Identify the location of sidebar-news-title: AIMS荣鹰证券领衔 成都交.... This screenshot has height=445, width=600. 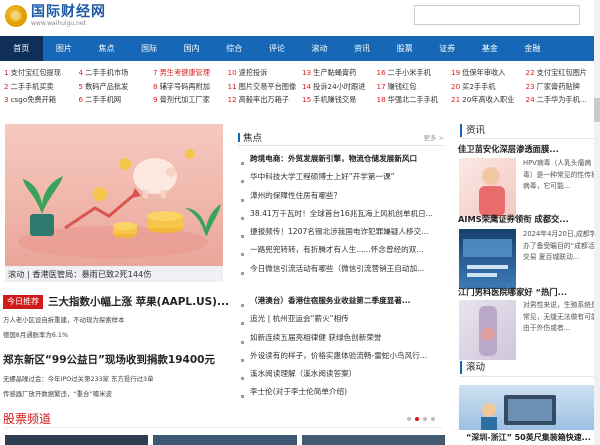
(513, 219).